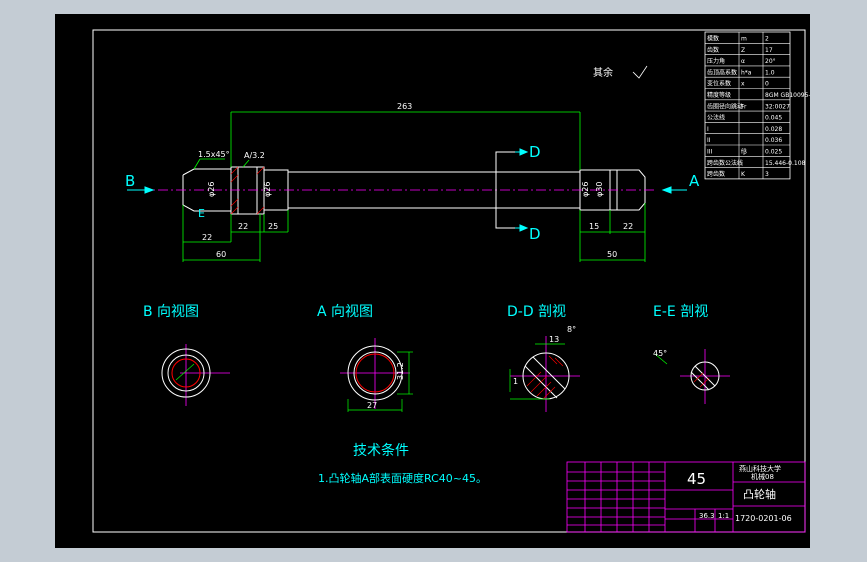 Image resolution: width=867 pixels, height=562 pixels. What do you see at coordinates (725, 163) in the screenshot?
I see `params-cell: 跨齿数公法线` at bounding box center [725, 163].